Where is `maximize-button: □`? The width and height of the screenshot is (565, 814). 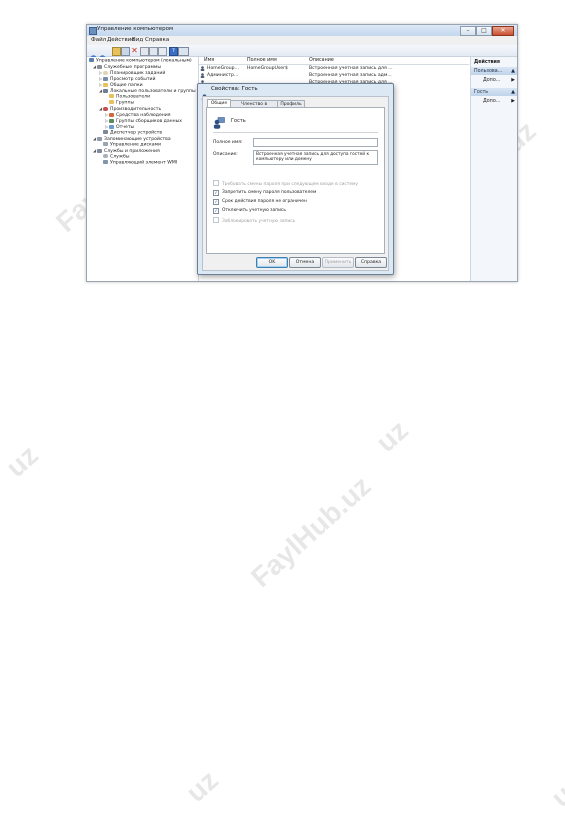 maximize-button: □ is located at coordinates (484, 31).